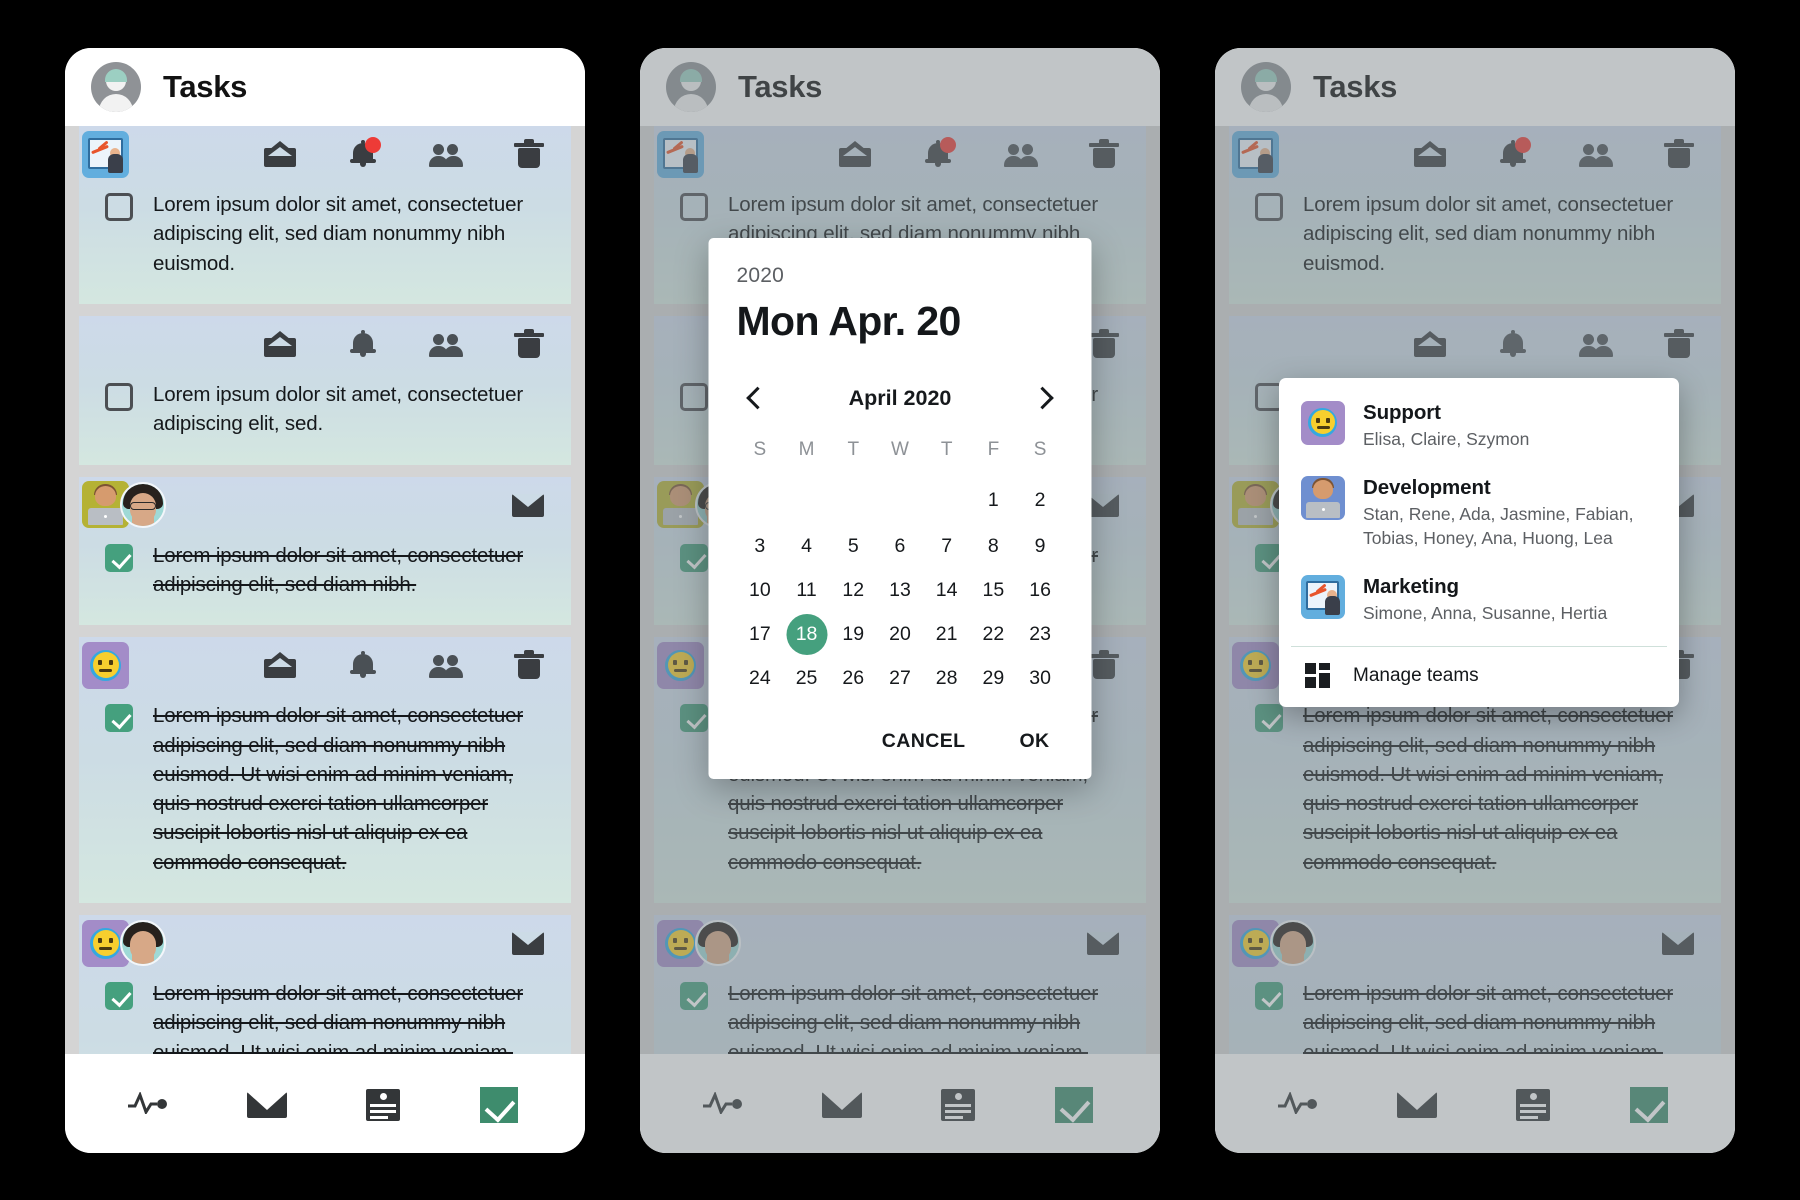  Describe the element at coordinates (993, 500) in the screenshot. I see `calendar-day-cell: 1` at that location.